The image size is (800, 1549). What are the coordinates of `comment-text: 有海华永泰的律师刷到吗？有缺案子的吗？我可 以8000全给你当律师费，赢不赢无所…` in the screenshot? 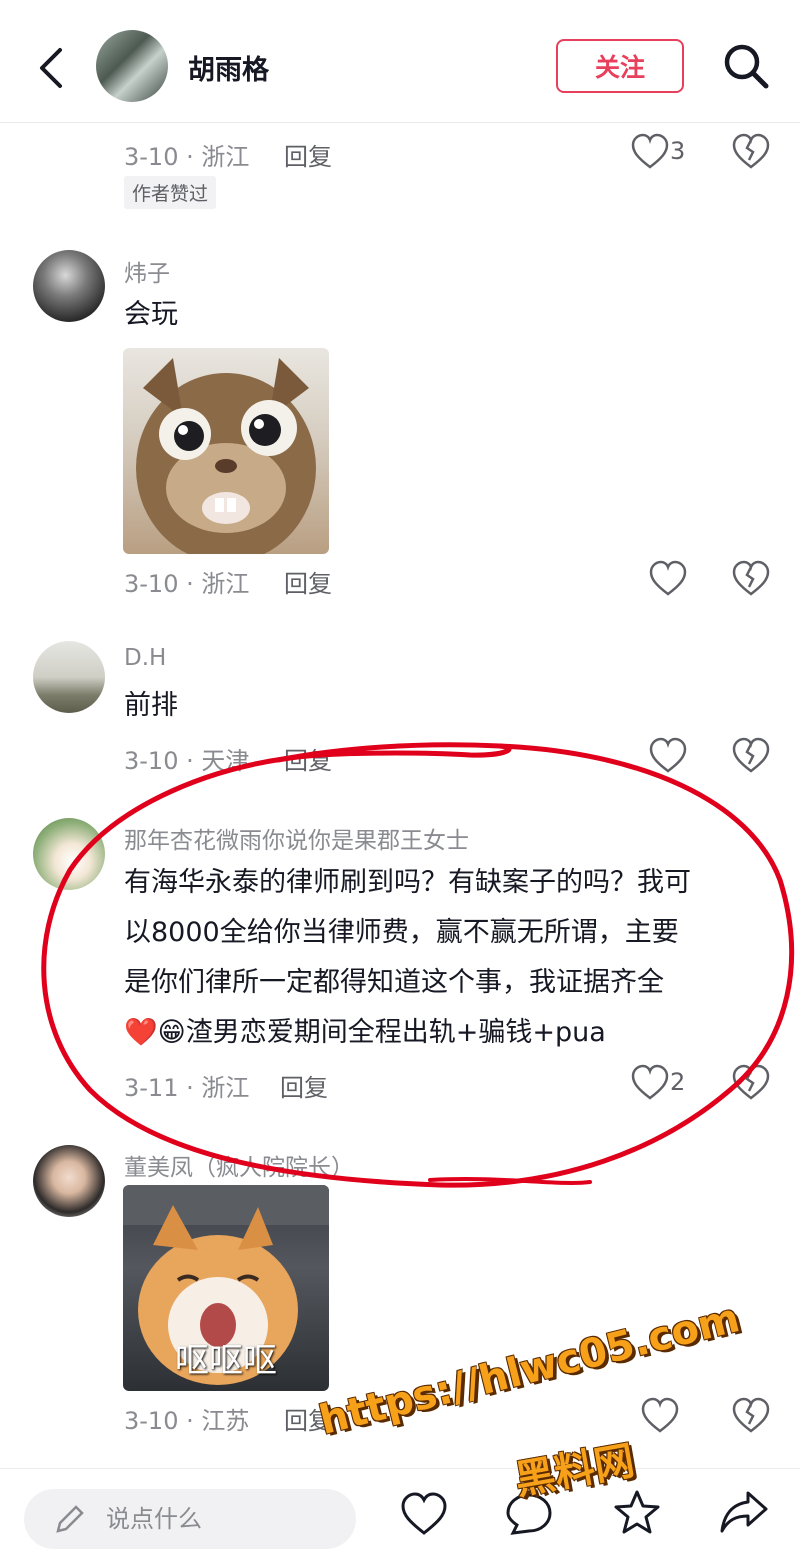 It's located at (407, 958).